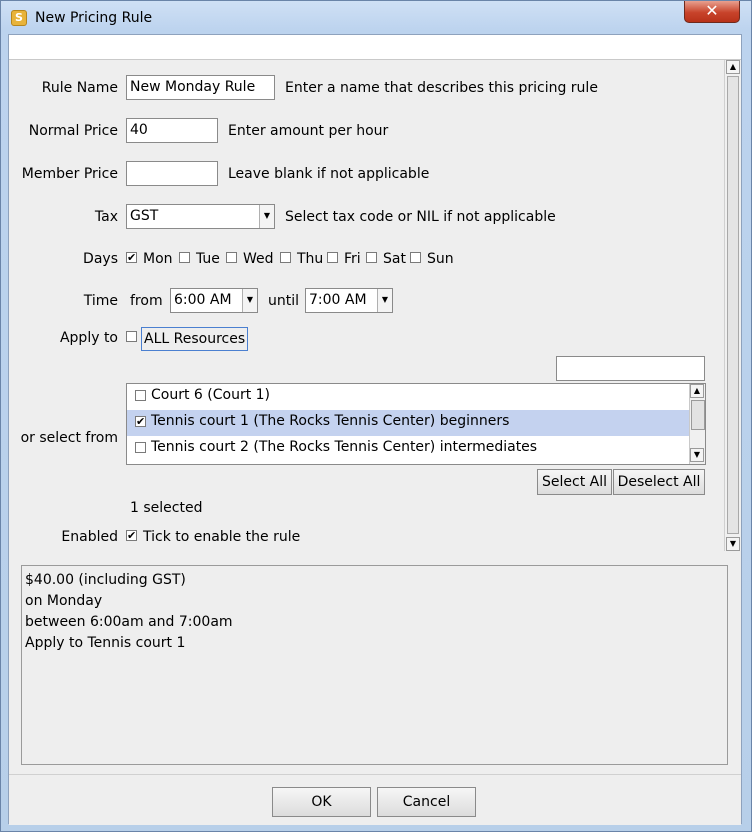  I want to click on time-from-select: 6:00 AM ▼, so click(214, 300).